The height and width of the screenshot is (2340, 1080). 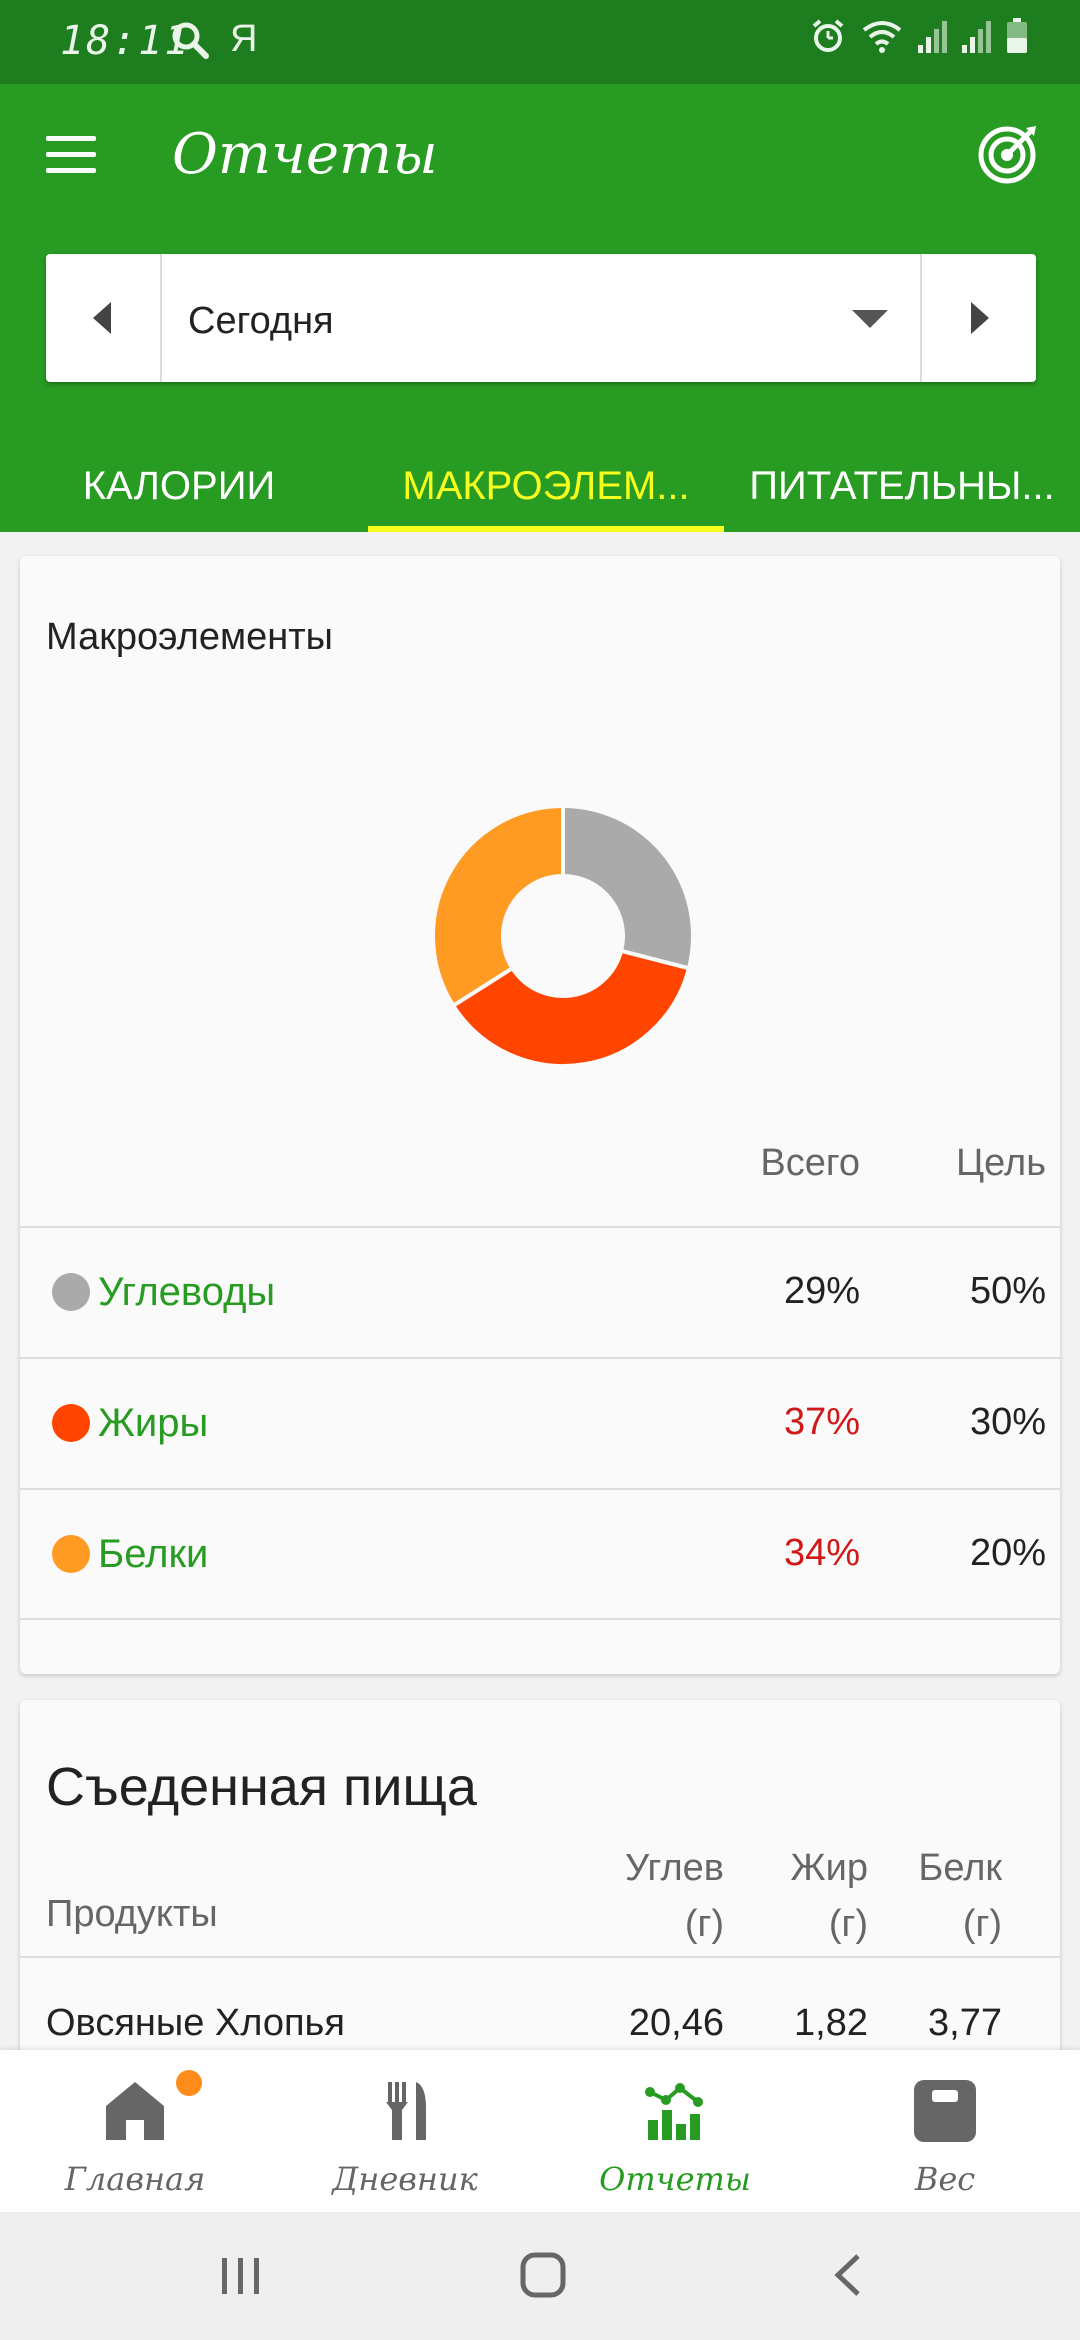 I want to click on date-prev-button, so click(x=104, y=318).